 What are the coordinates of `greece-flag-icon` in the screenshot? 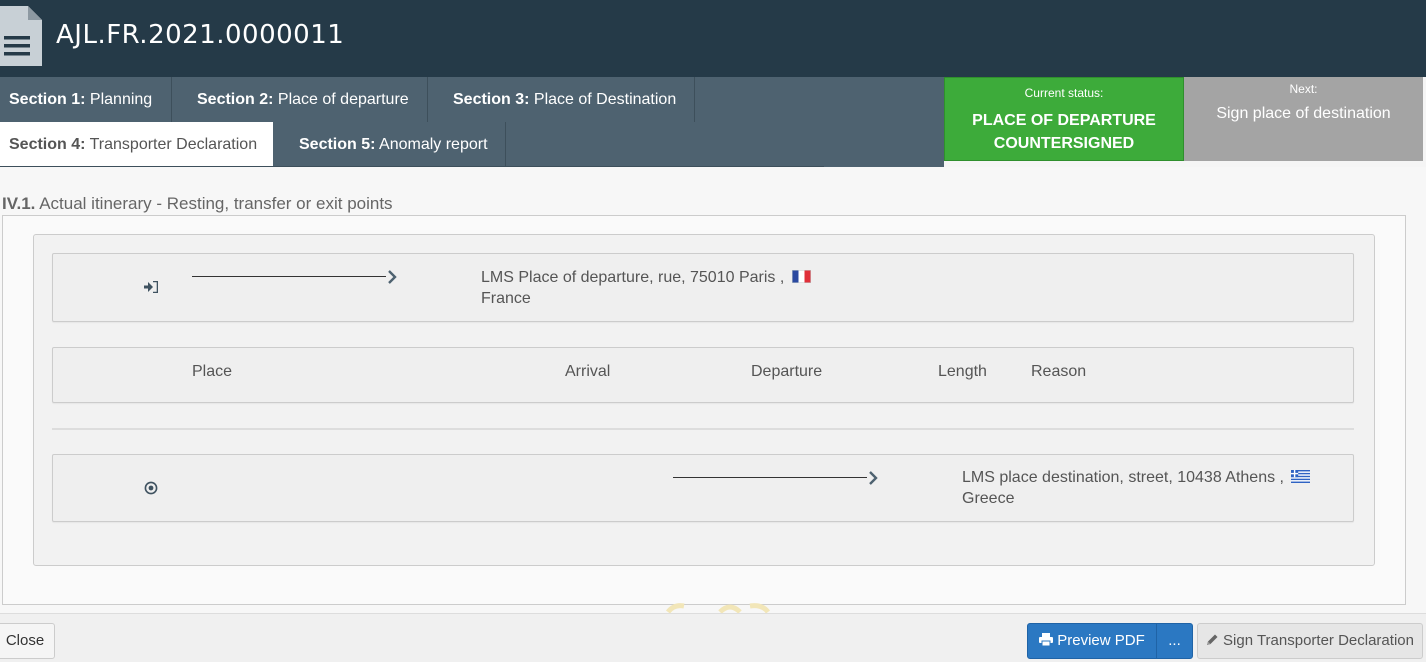 It's located at (1301, 476).